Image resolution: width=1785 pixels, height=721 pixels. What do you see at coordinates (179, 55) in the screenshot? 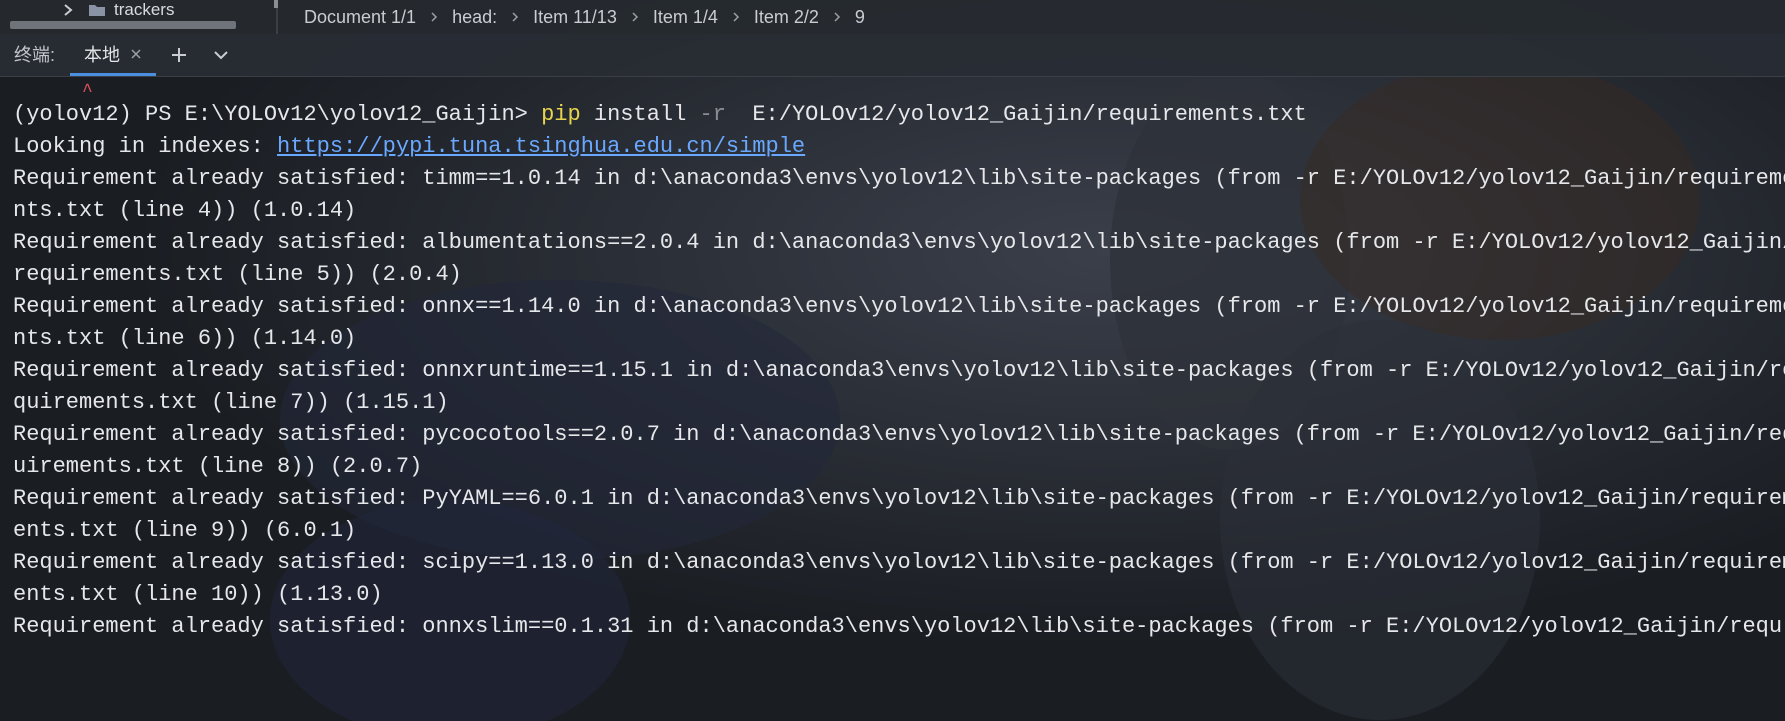
I see `add-icon` at bounding box center [179, 55].